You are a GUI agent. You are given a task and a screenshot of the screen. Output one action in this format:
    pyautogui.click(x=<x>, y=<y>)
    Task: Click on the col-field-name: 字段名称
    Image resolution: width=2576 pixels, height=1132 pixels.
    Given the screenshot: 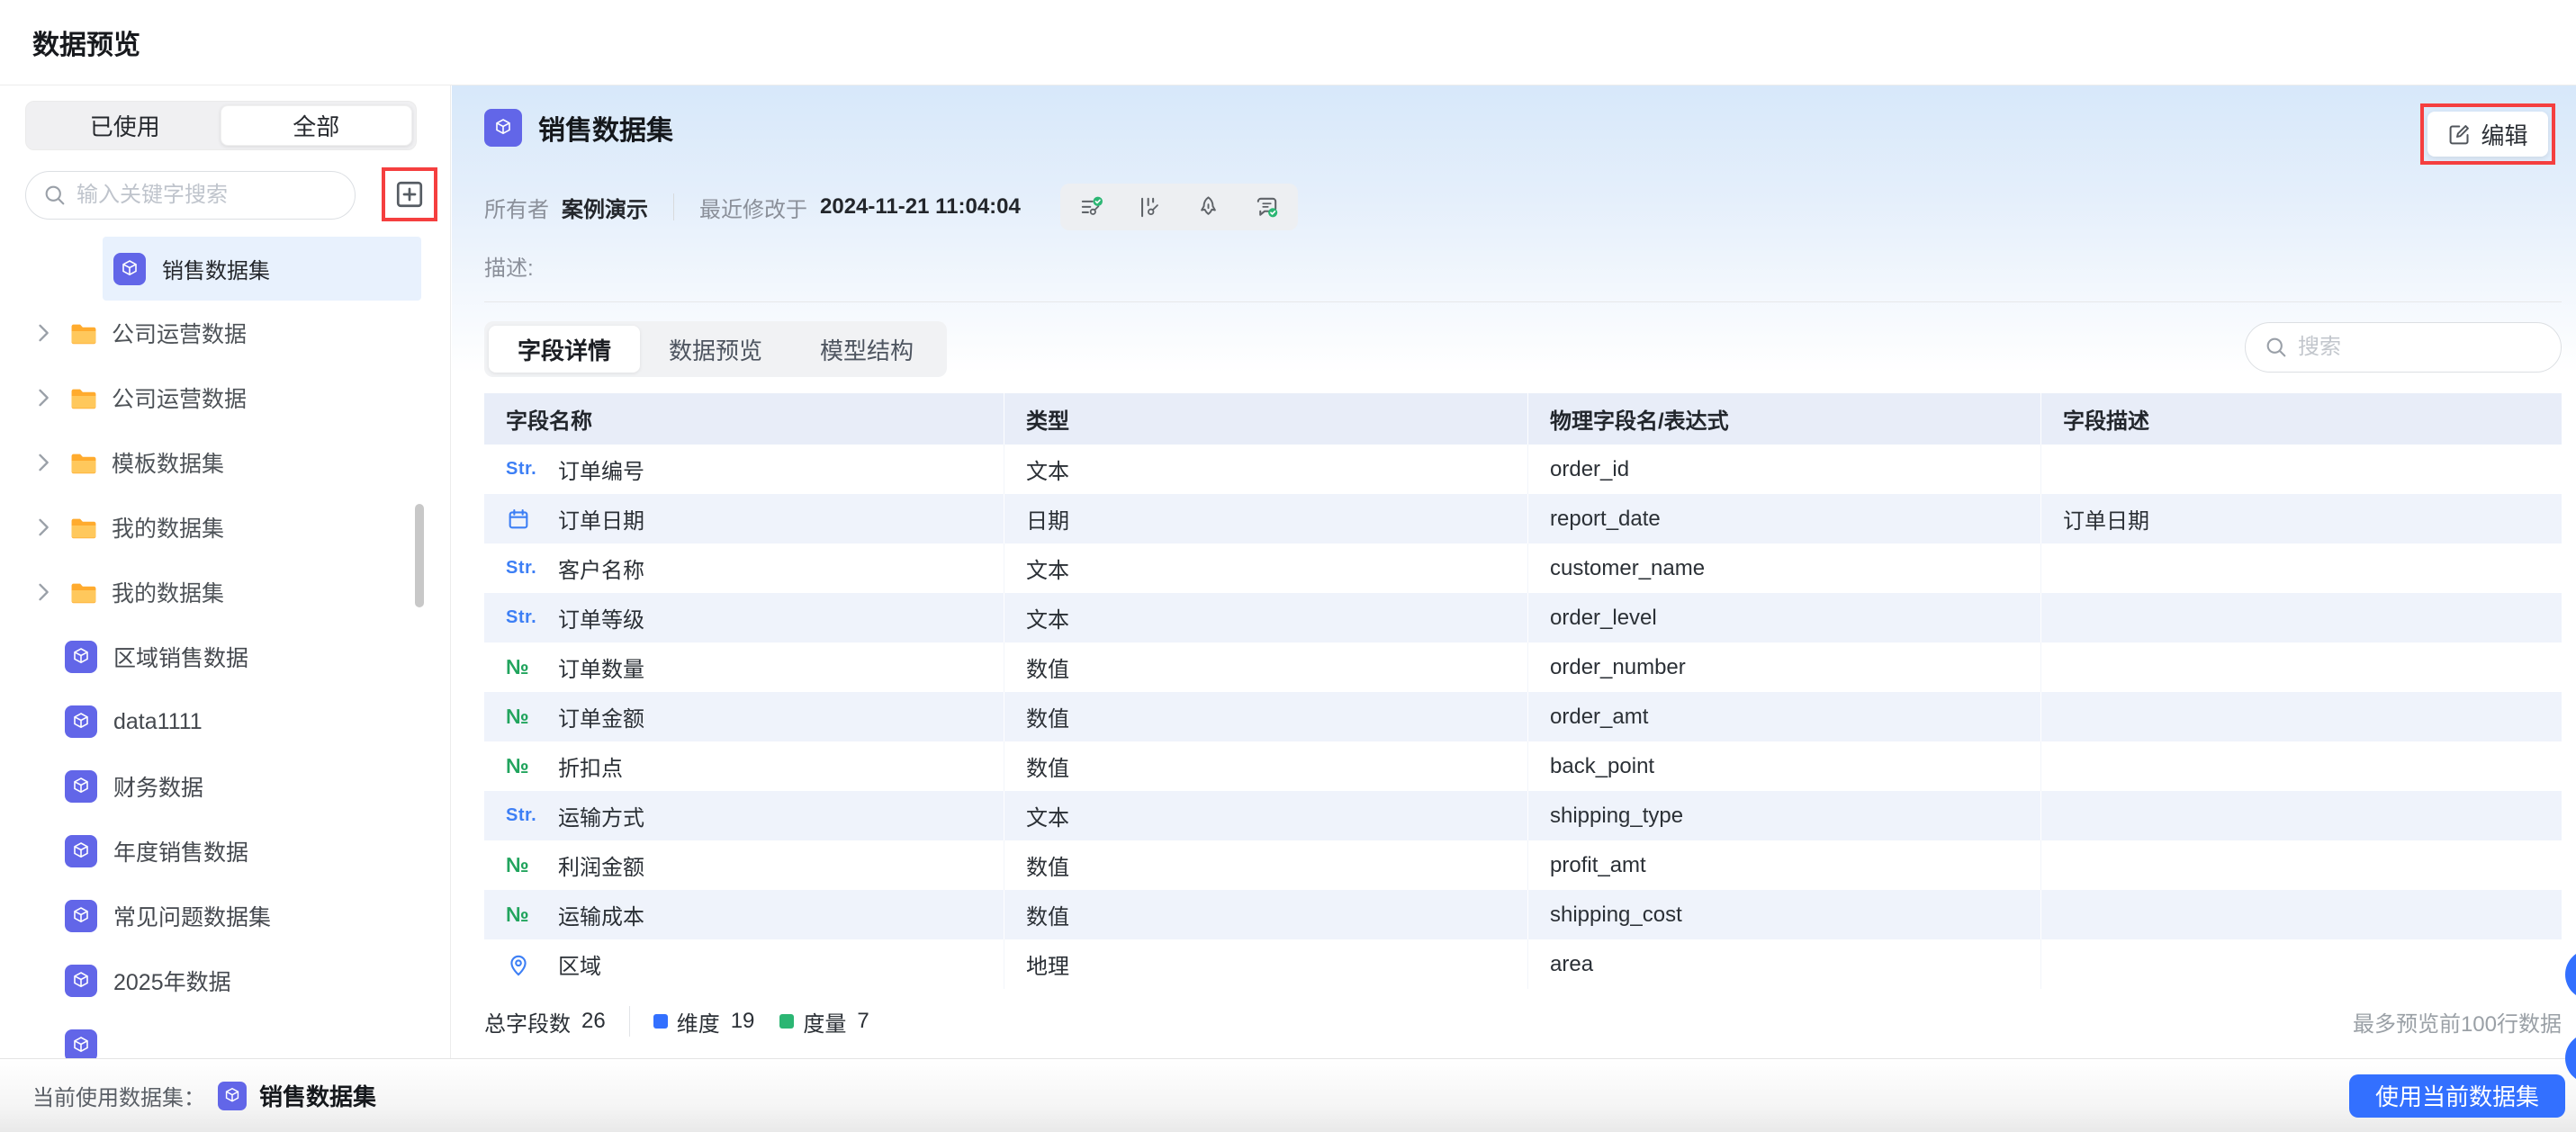 What is the action you would take?
    pyautogui.click(x=744, y=419)
    